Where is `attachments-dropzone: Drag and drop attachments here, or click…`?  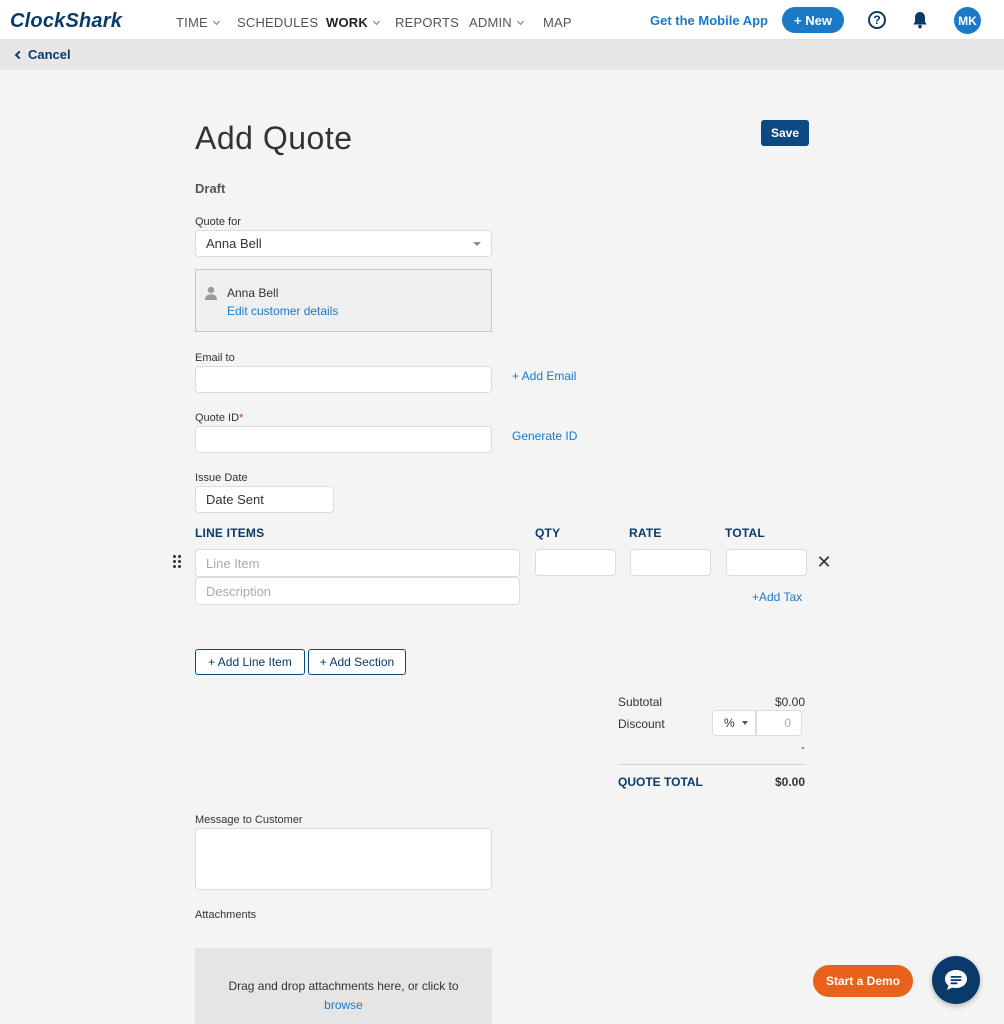
attachments-dropzone: Drag and drop attachments here, or click… is located at coordinates (343, 986).